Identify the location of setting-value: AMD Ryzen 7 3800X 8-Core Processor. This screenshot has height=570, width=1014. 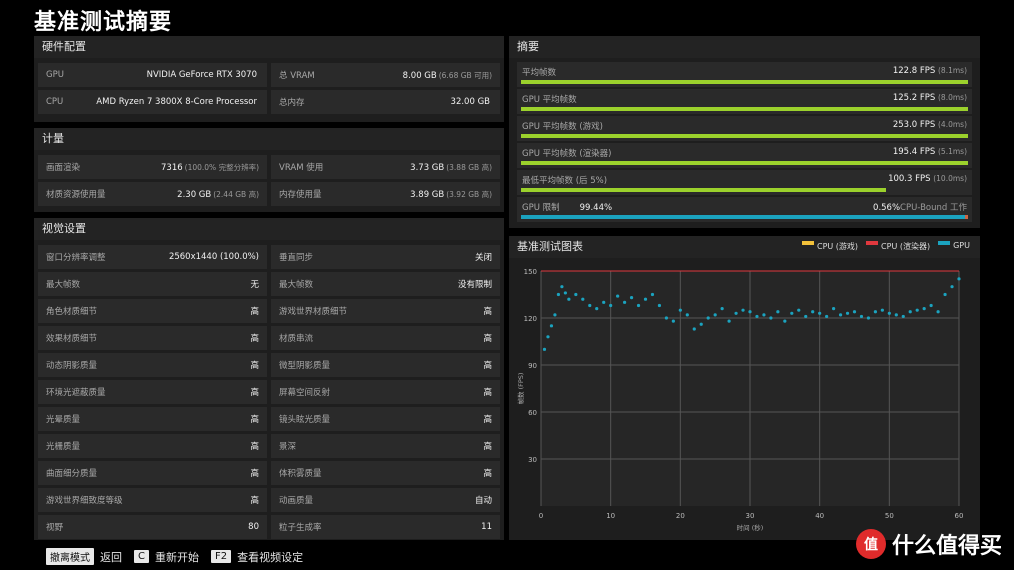
(181, 102).